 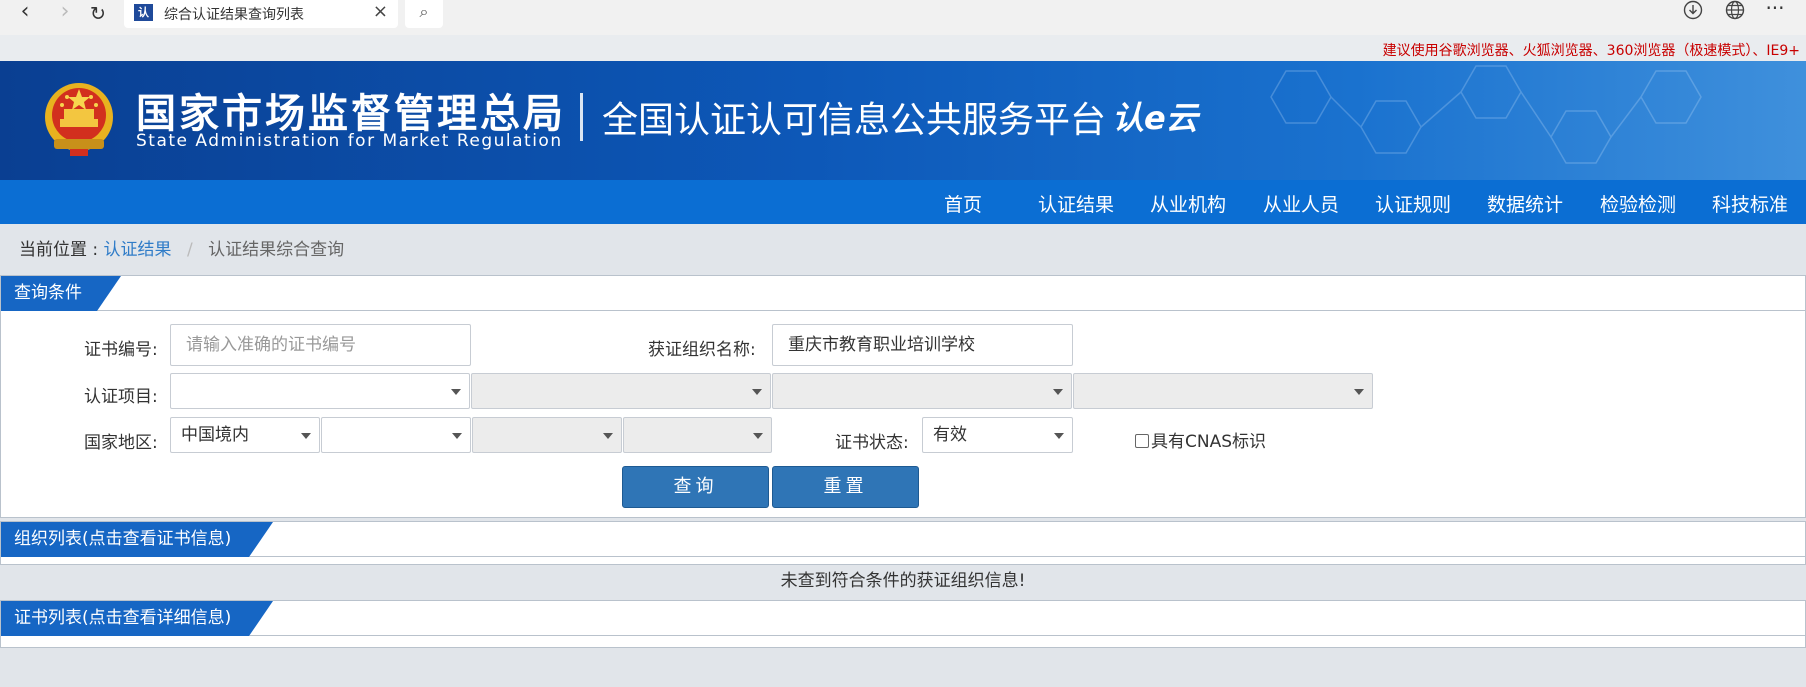 I want to click on browser-tab: 认 综合认证结果查询列表 ×, so click(x=261, y=14).